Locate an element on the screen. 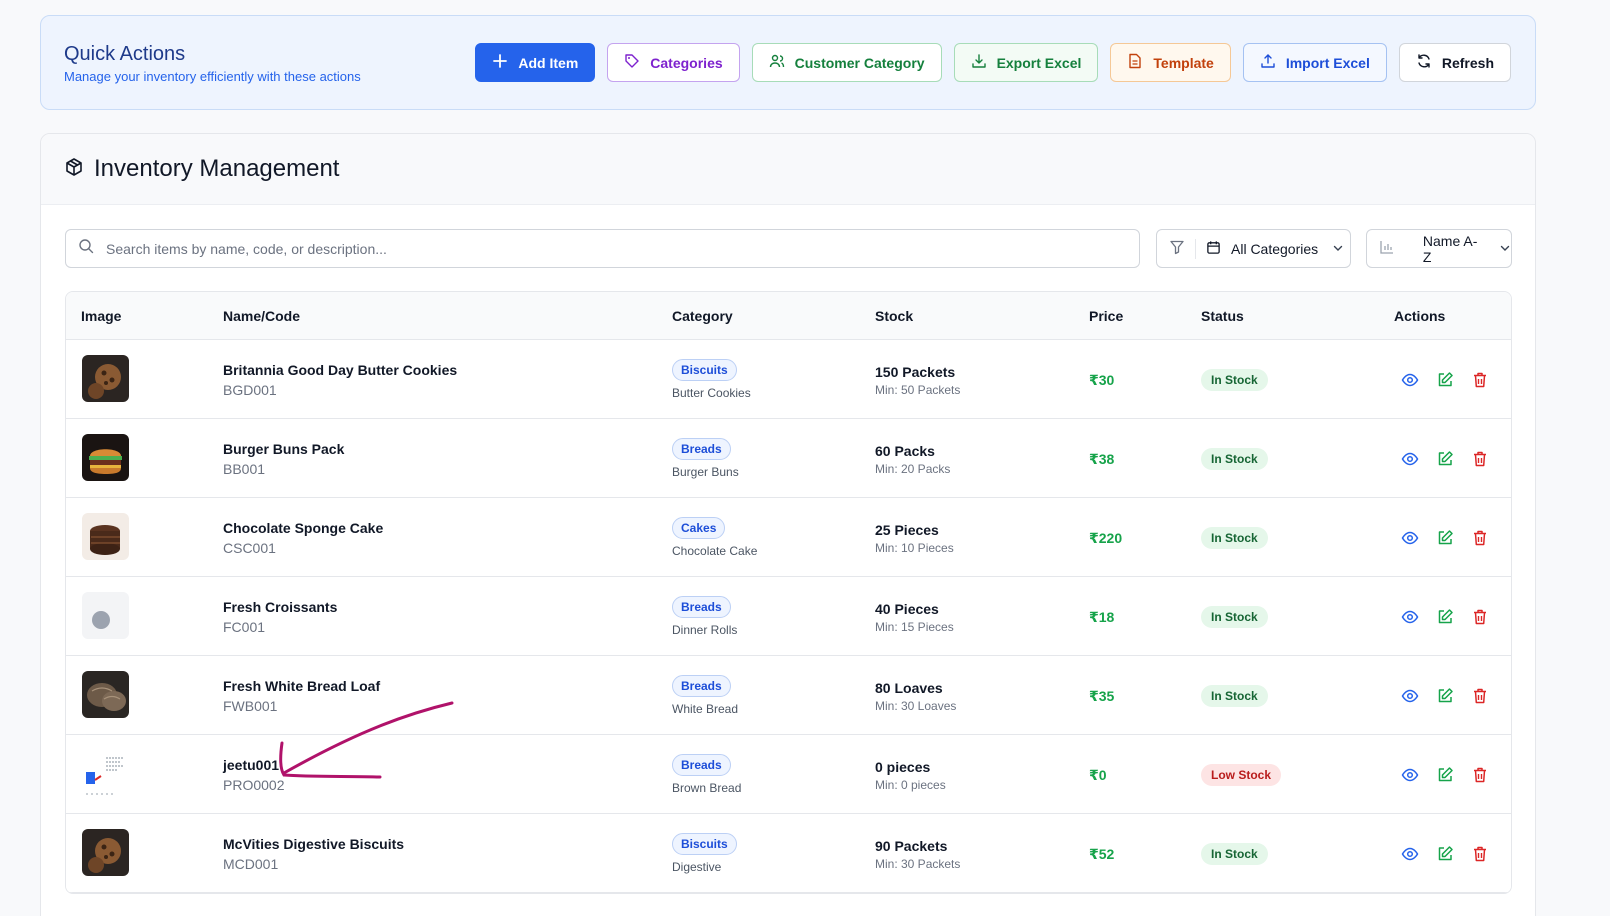  template-button: Template is located at coordinates (1170, 62).